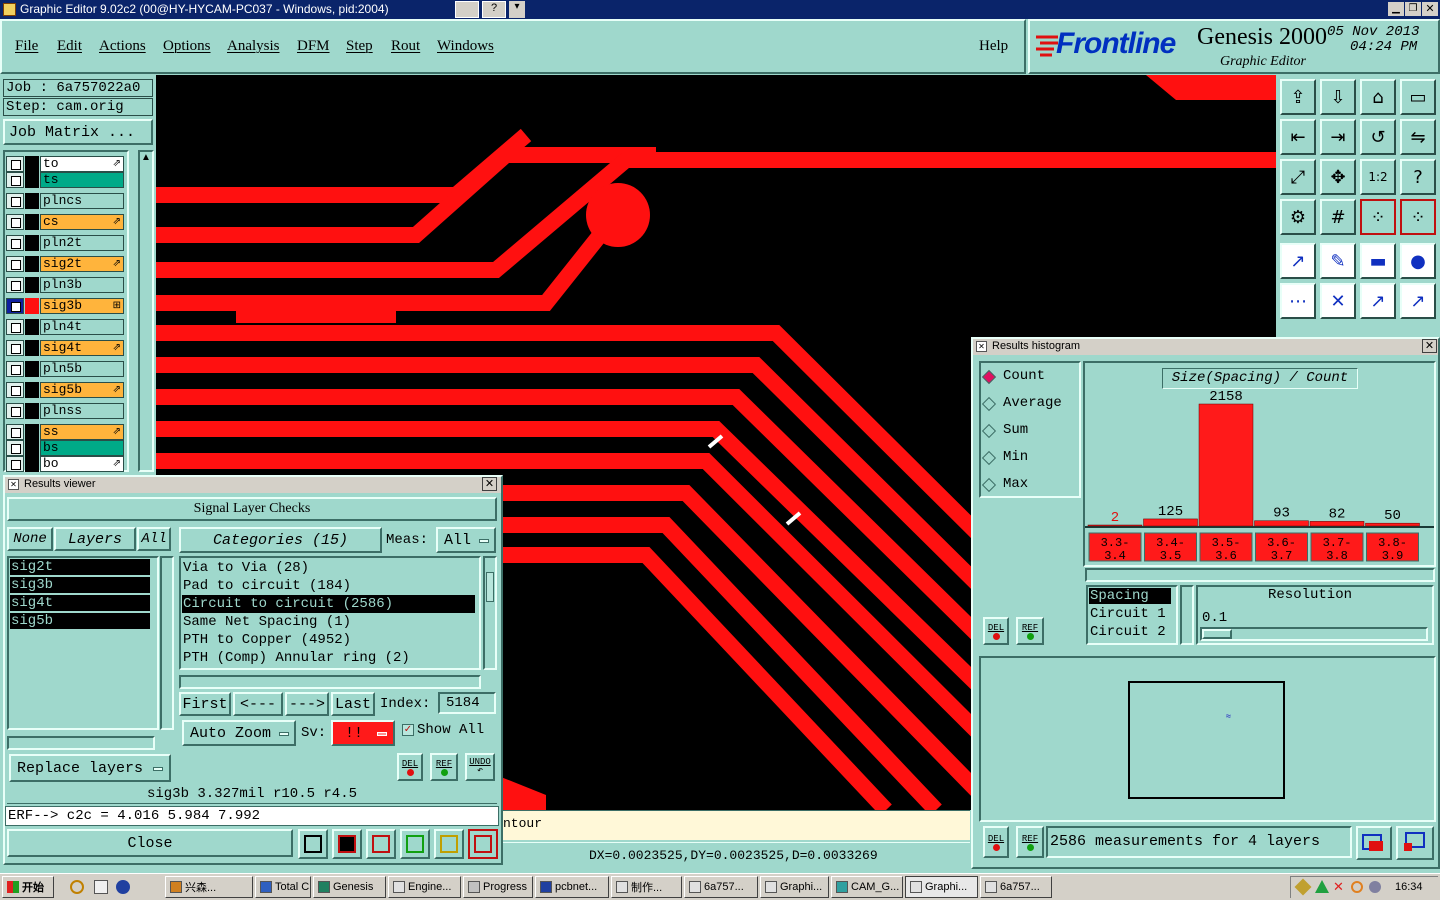 Image resolution: width=1440 pixels, height=900 pixels. I want to click on tool-left-arrow-icon: ⇤, so click(1298, 137).